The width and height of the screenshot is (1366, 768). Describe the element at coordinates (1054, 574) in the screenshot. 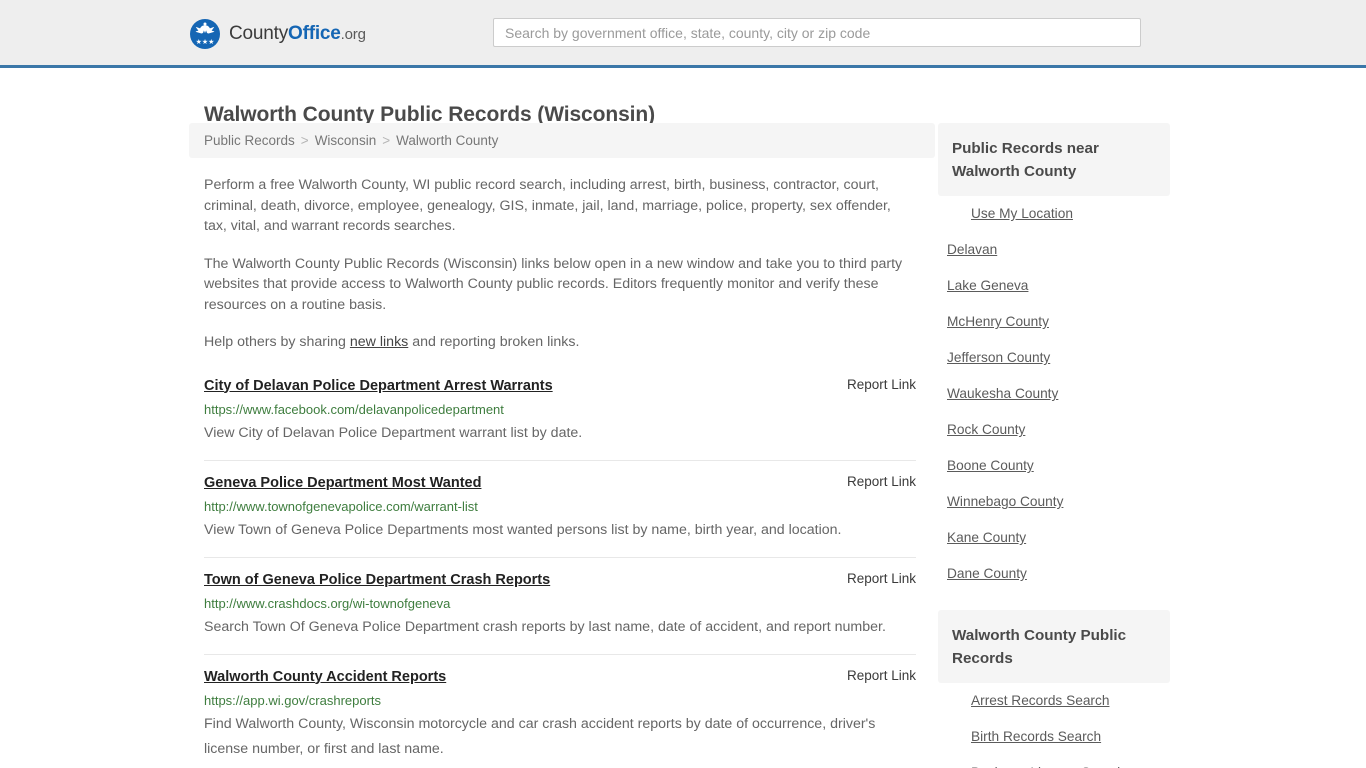

I see `sidebar-item-dane-county: Dane County` at that location.